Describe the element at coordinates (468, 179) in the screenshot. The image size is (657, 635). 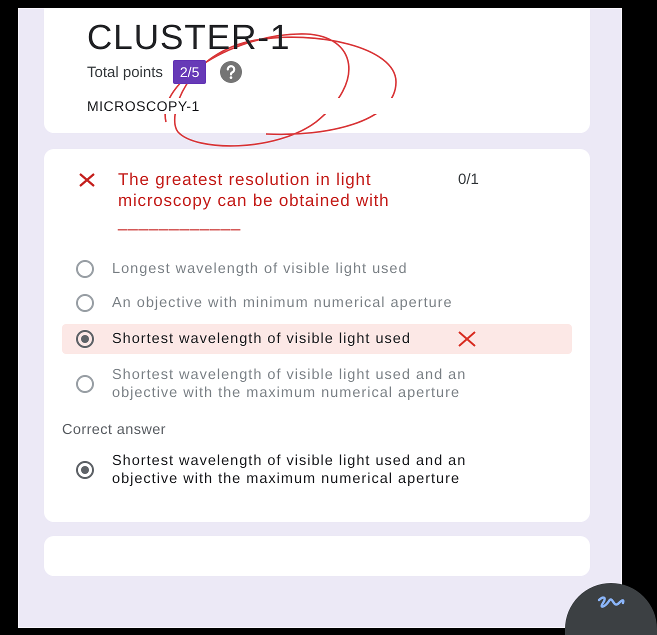
I see `question-points: 0/1` at that location.